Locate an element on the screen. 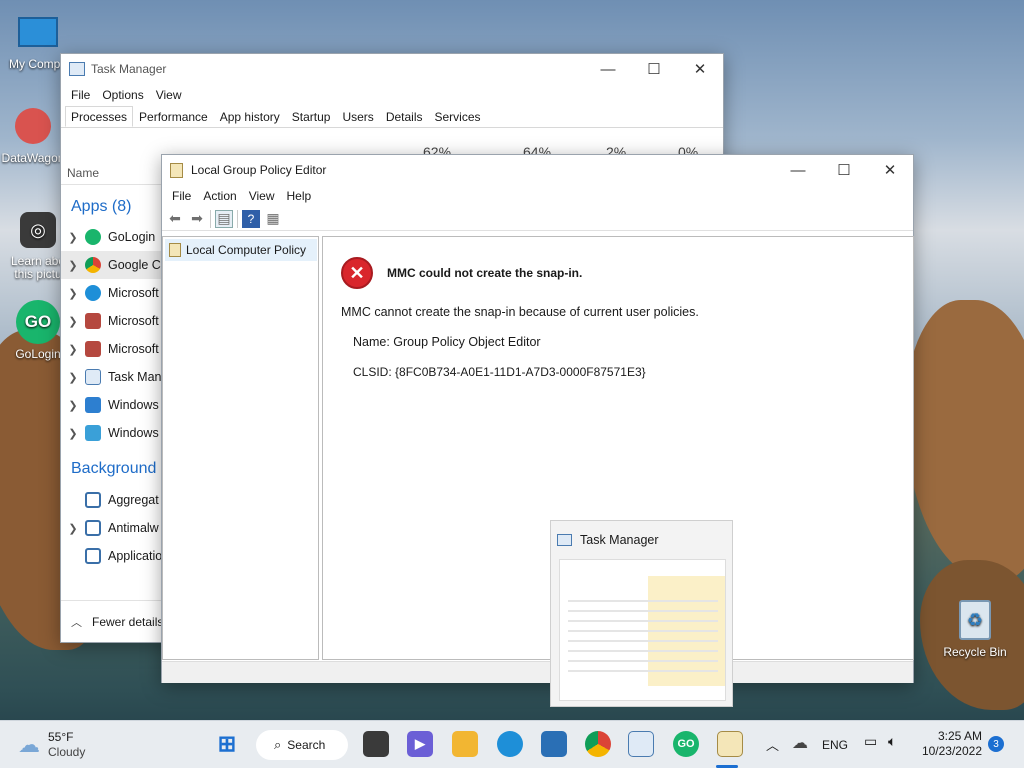 This screenshot has width=1024, height=768. file-explorer-icon is located at coordinates (465, 744).